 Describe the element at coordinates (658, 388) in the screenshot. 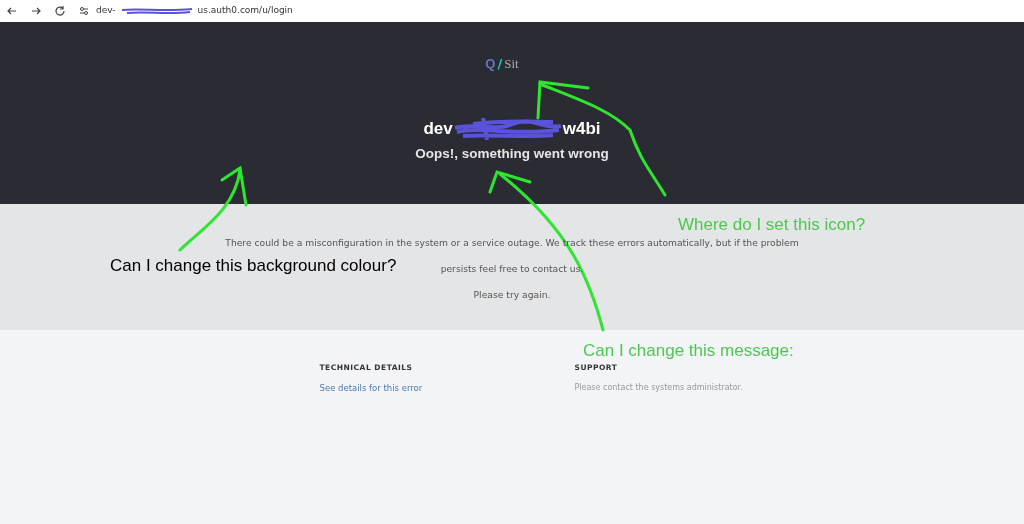

I see `support-note: Please contact the systems administrator.` at that location.